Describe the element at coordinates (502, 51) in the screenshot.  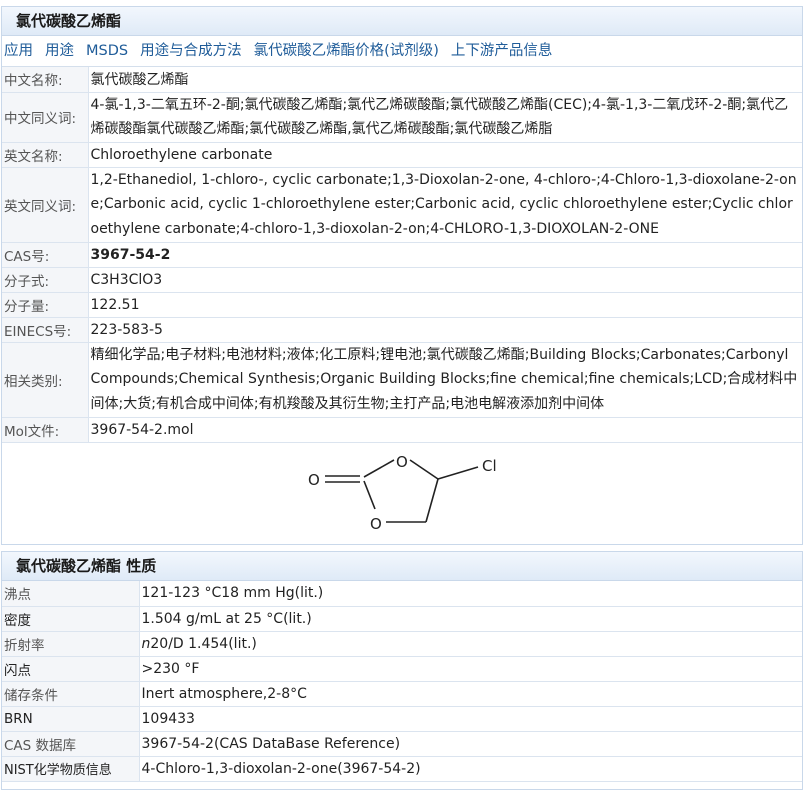
I see `tab-related-products: 上下游产品信息` at that location.